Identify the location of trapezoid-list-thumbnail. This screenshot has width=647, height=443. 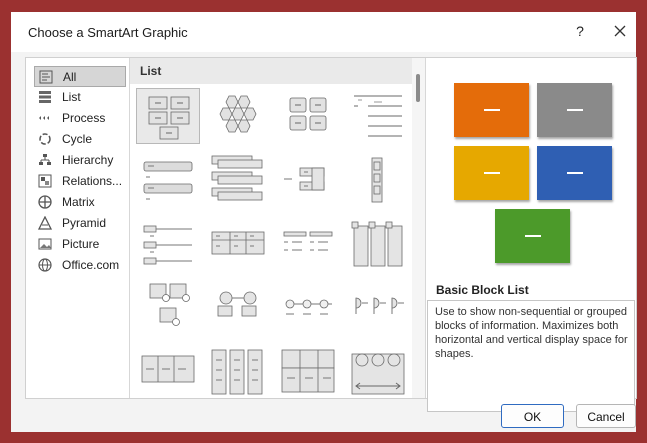
(167, 245).